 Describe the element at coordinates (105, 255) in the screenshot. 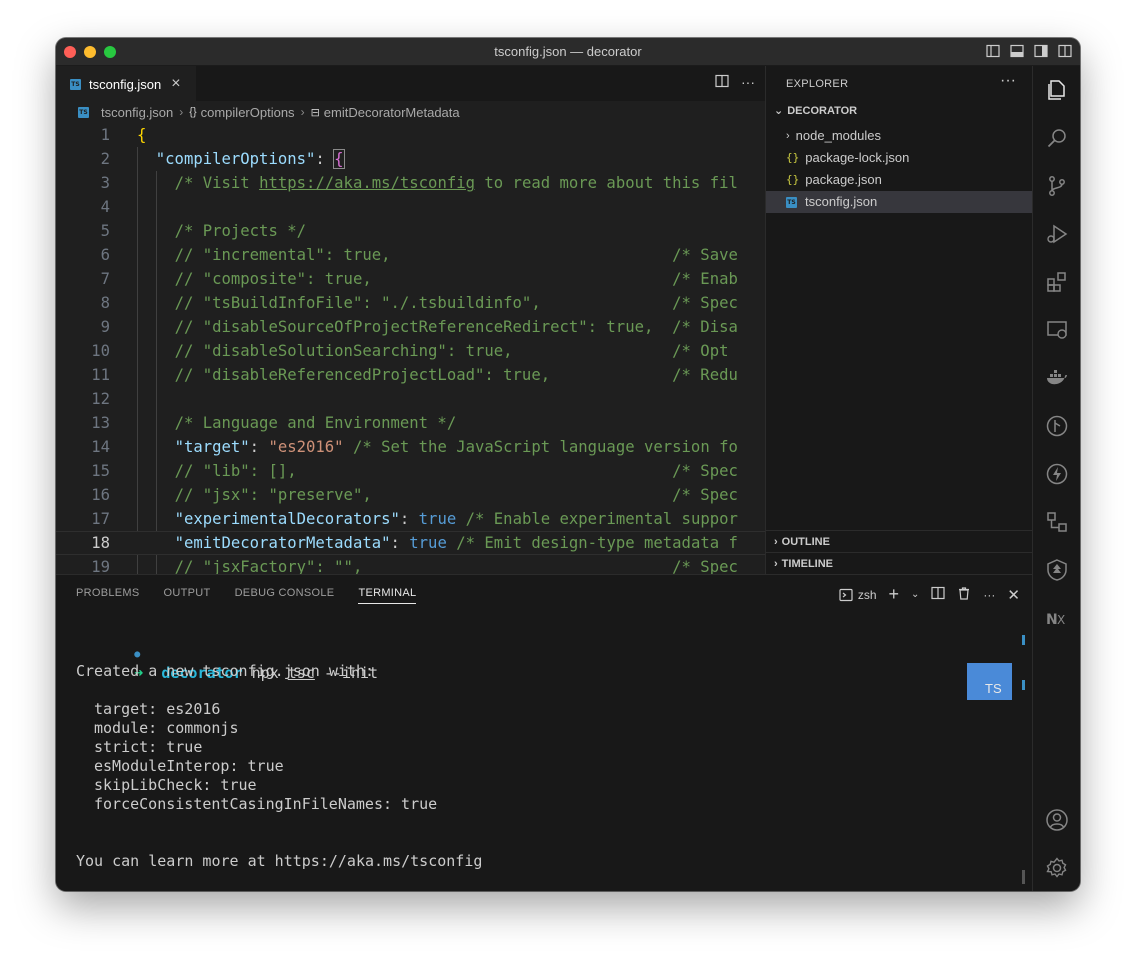

I see `line-number: 6` at that location.